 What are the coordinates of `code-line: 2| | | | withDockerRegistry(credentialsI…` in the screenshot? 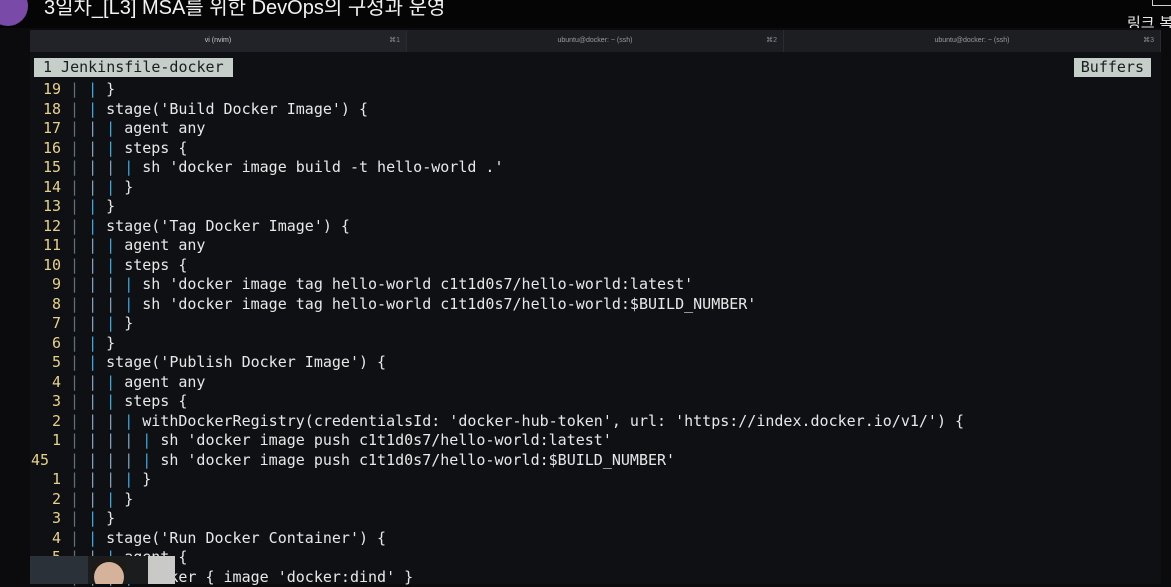 It's located at (595, 422).